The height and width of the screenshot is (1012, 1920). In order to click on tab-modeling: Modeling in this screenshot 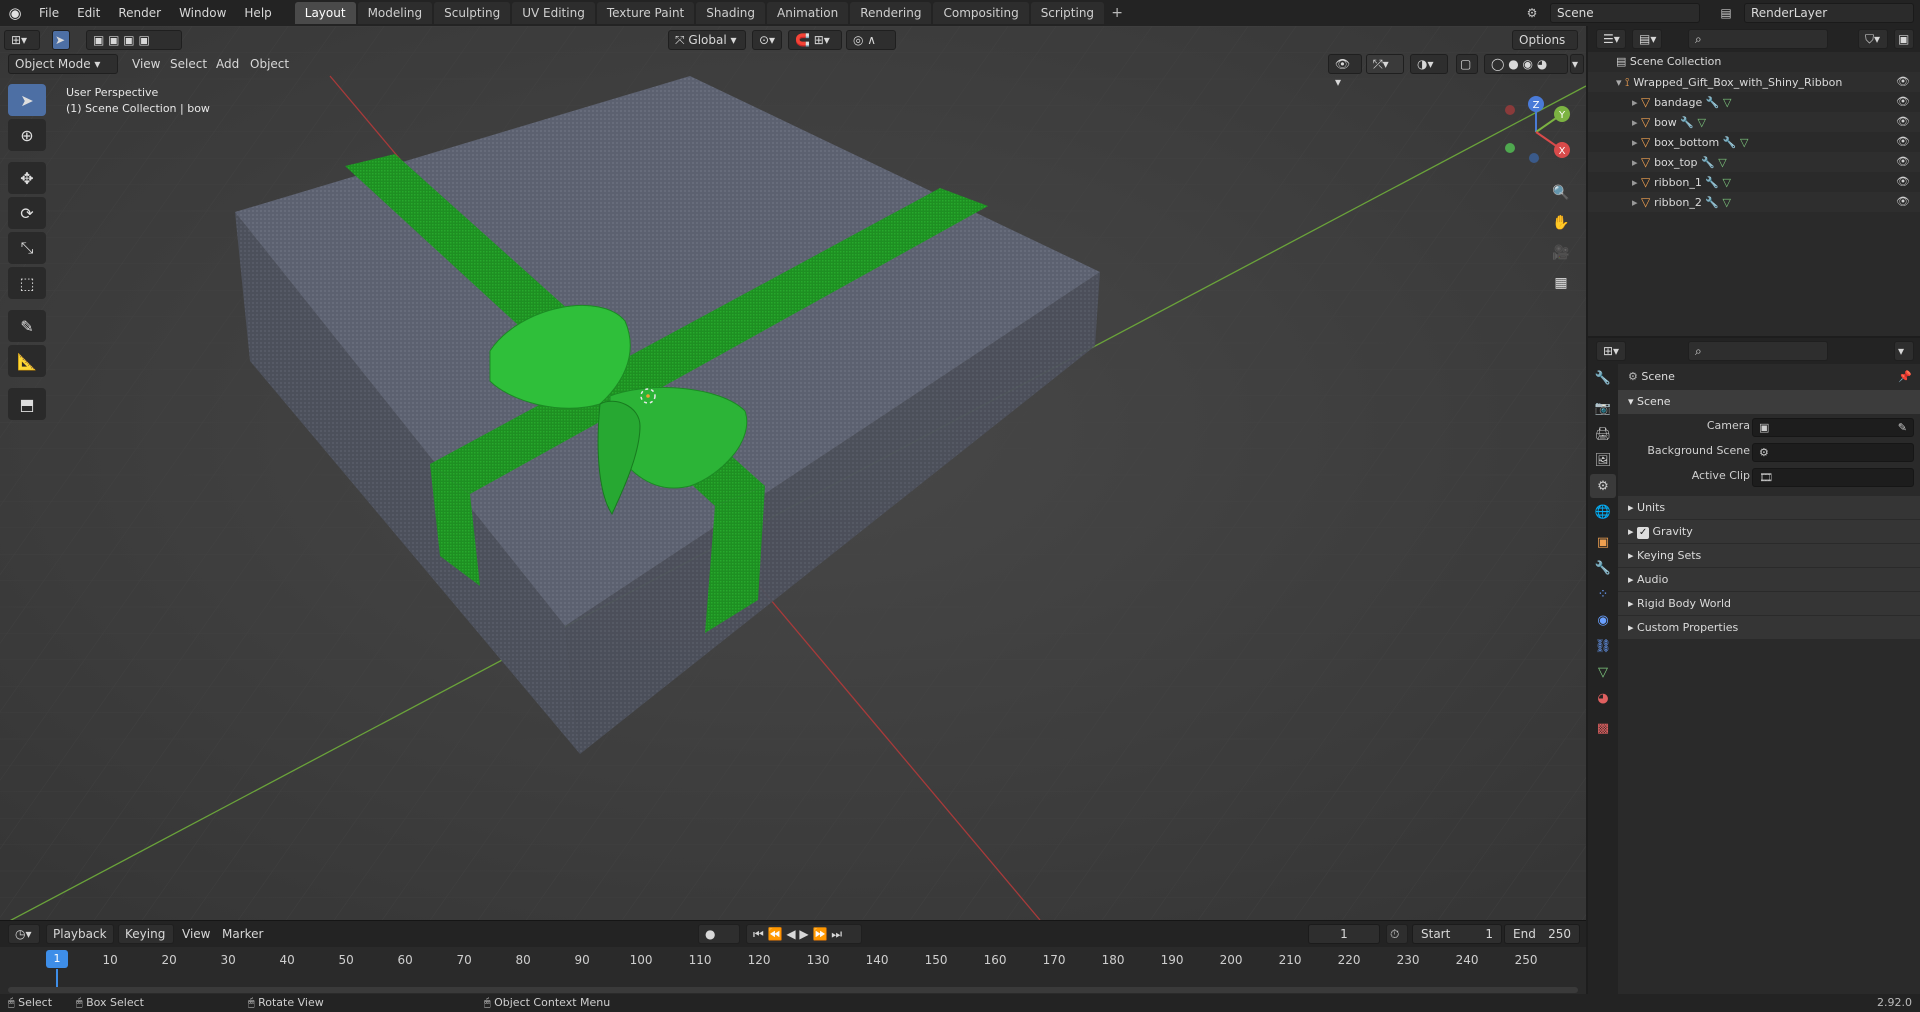, I will do `click(395, 13)`.